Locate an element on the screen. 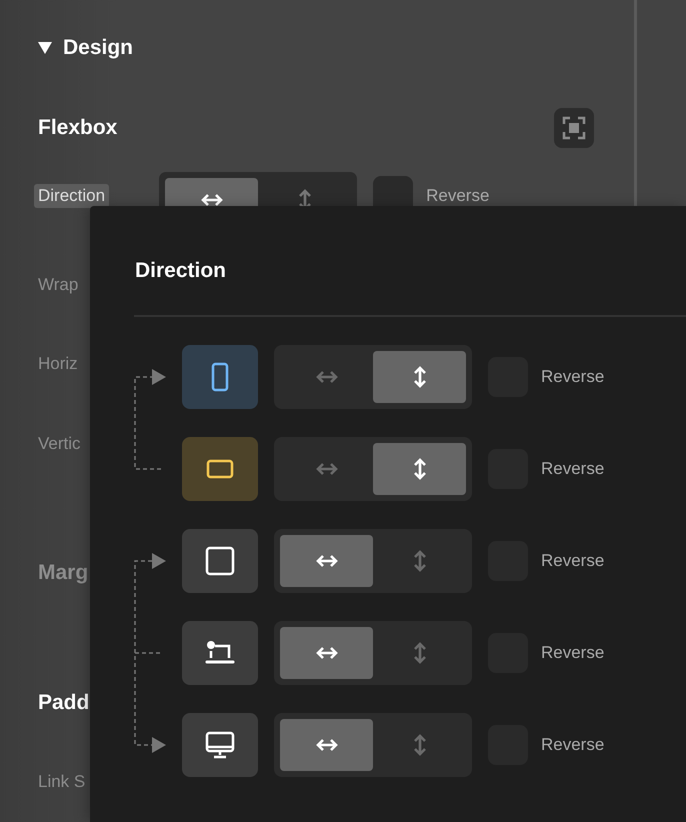  field-label: Vertic is located at coordinates (59, 444).